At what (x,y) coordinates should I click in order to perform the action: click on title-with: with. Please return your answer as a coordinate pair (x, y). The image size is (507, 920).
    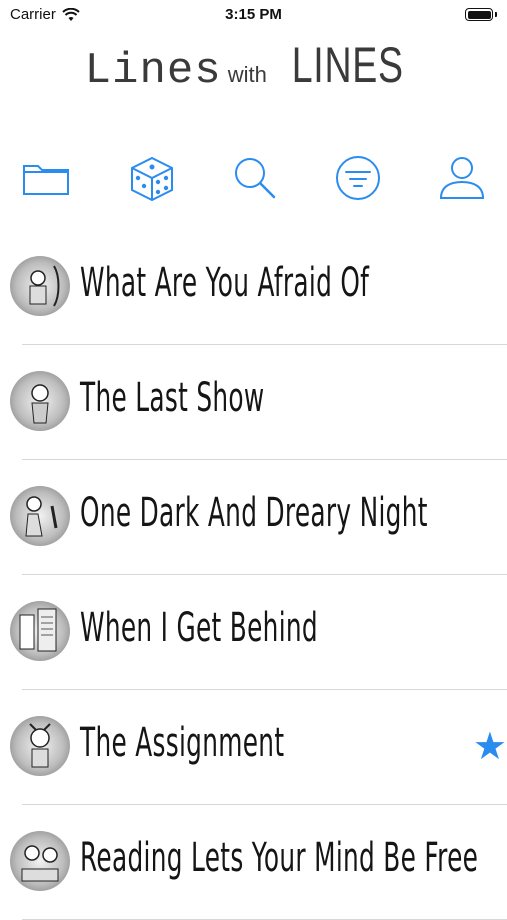
    Looking at the image, I should click on (247, 74).